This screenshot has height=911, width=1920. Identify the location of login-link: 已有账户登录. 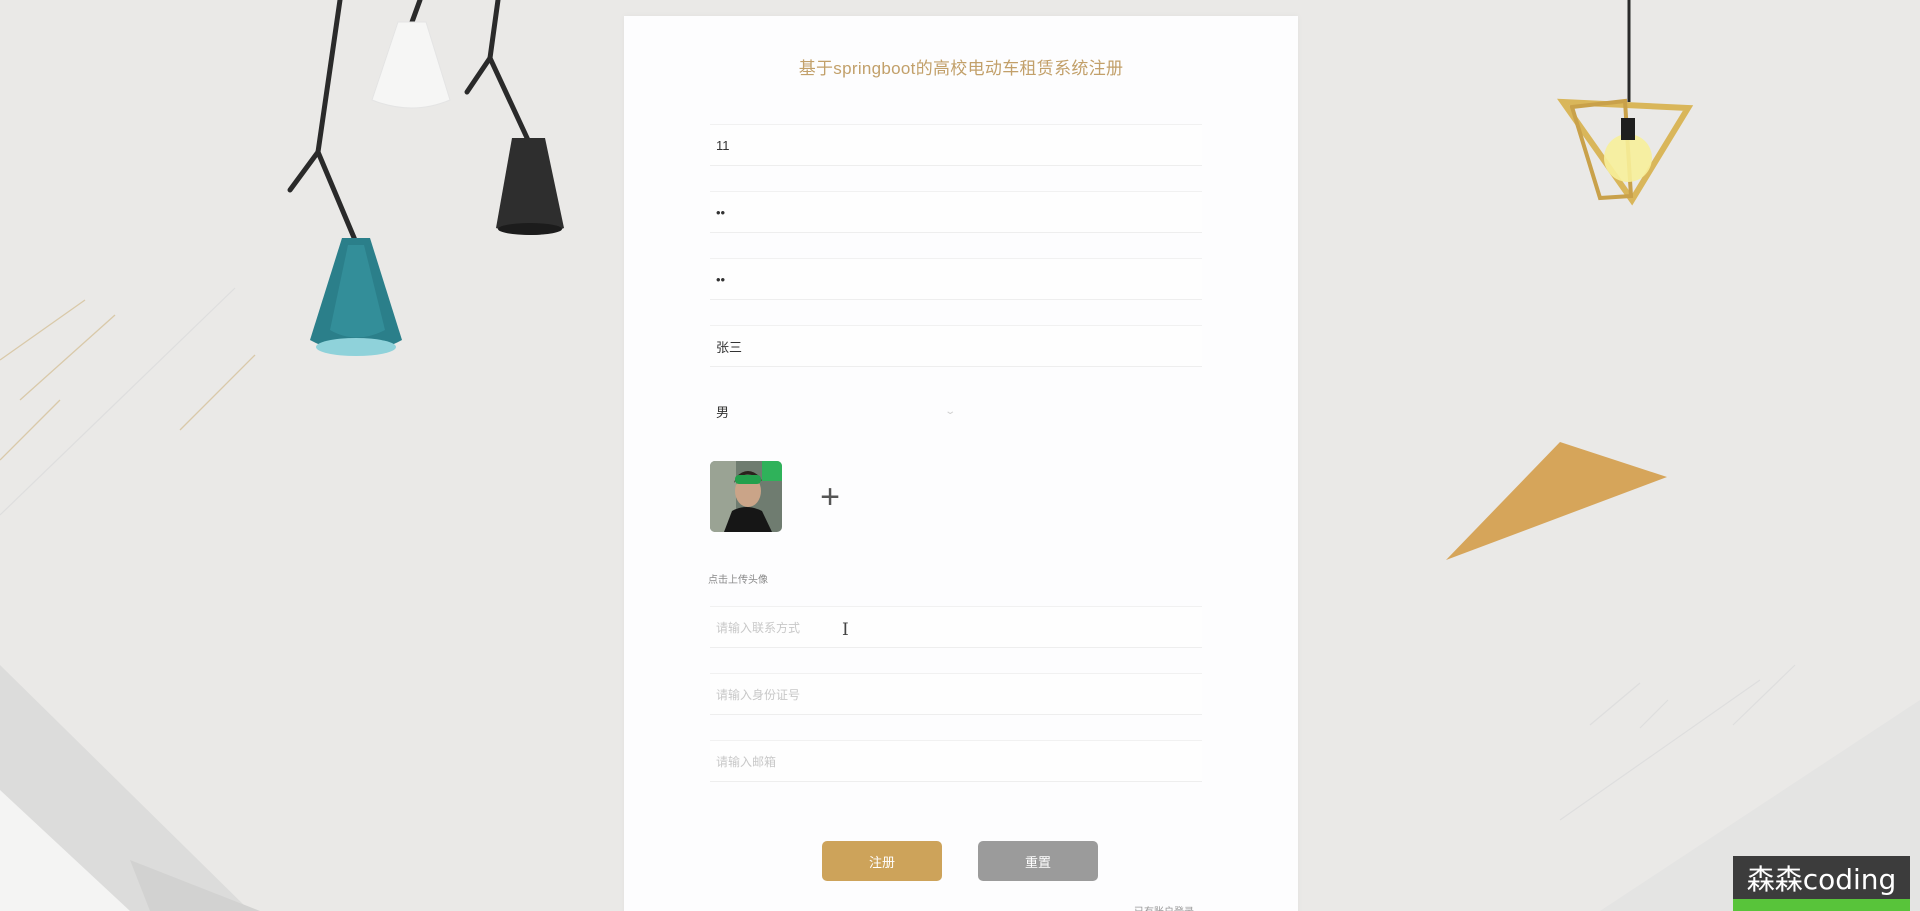
(1164, 907).